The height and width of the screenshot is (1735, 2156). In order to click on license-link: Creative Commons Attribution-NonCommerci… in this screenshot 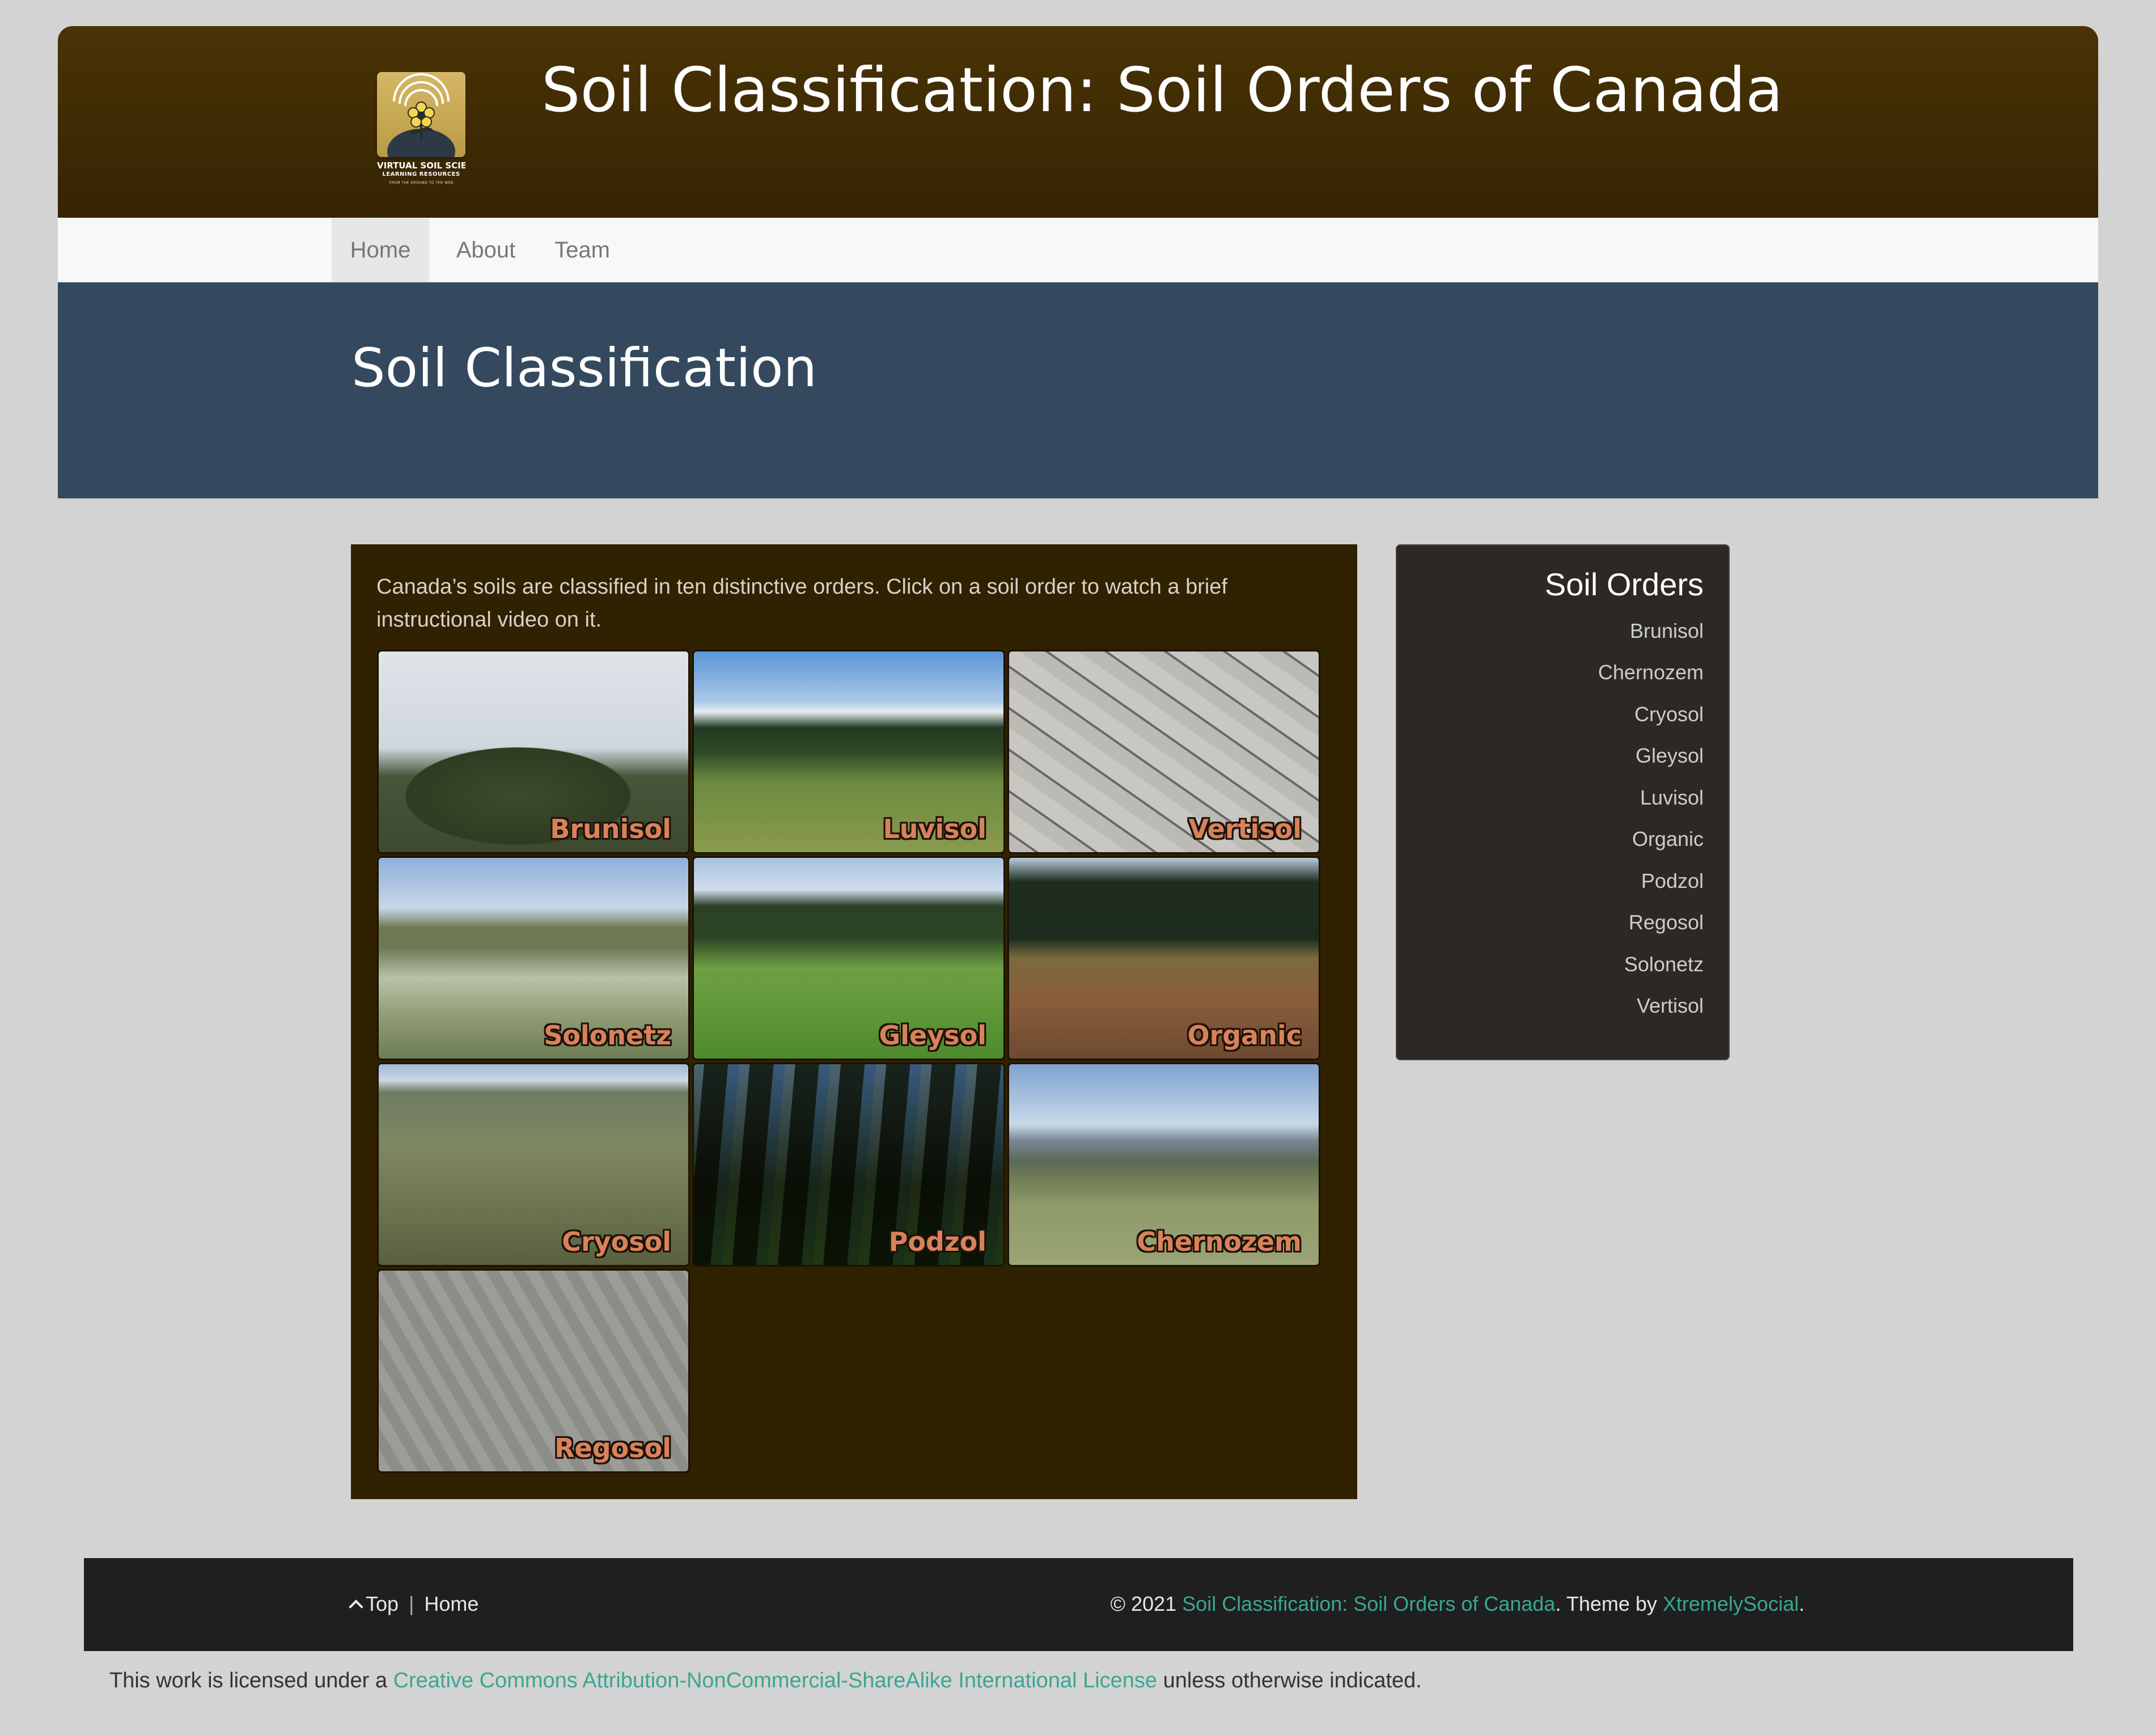, I will do `click(775, 1680)`.